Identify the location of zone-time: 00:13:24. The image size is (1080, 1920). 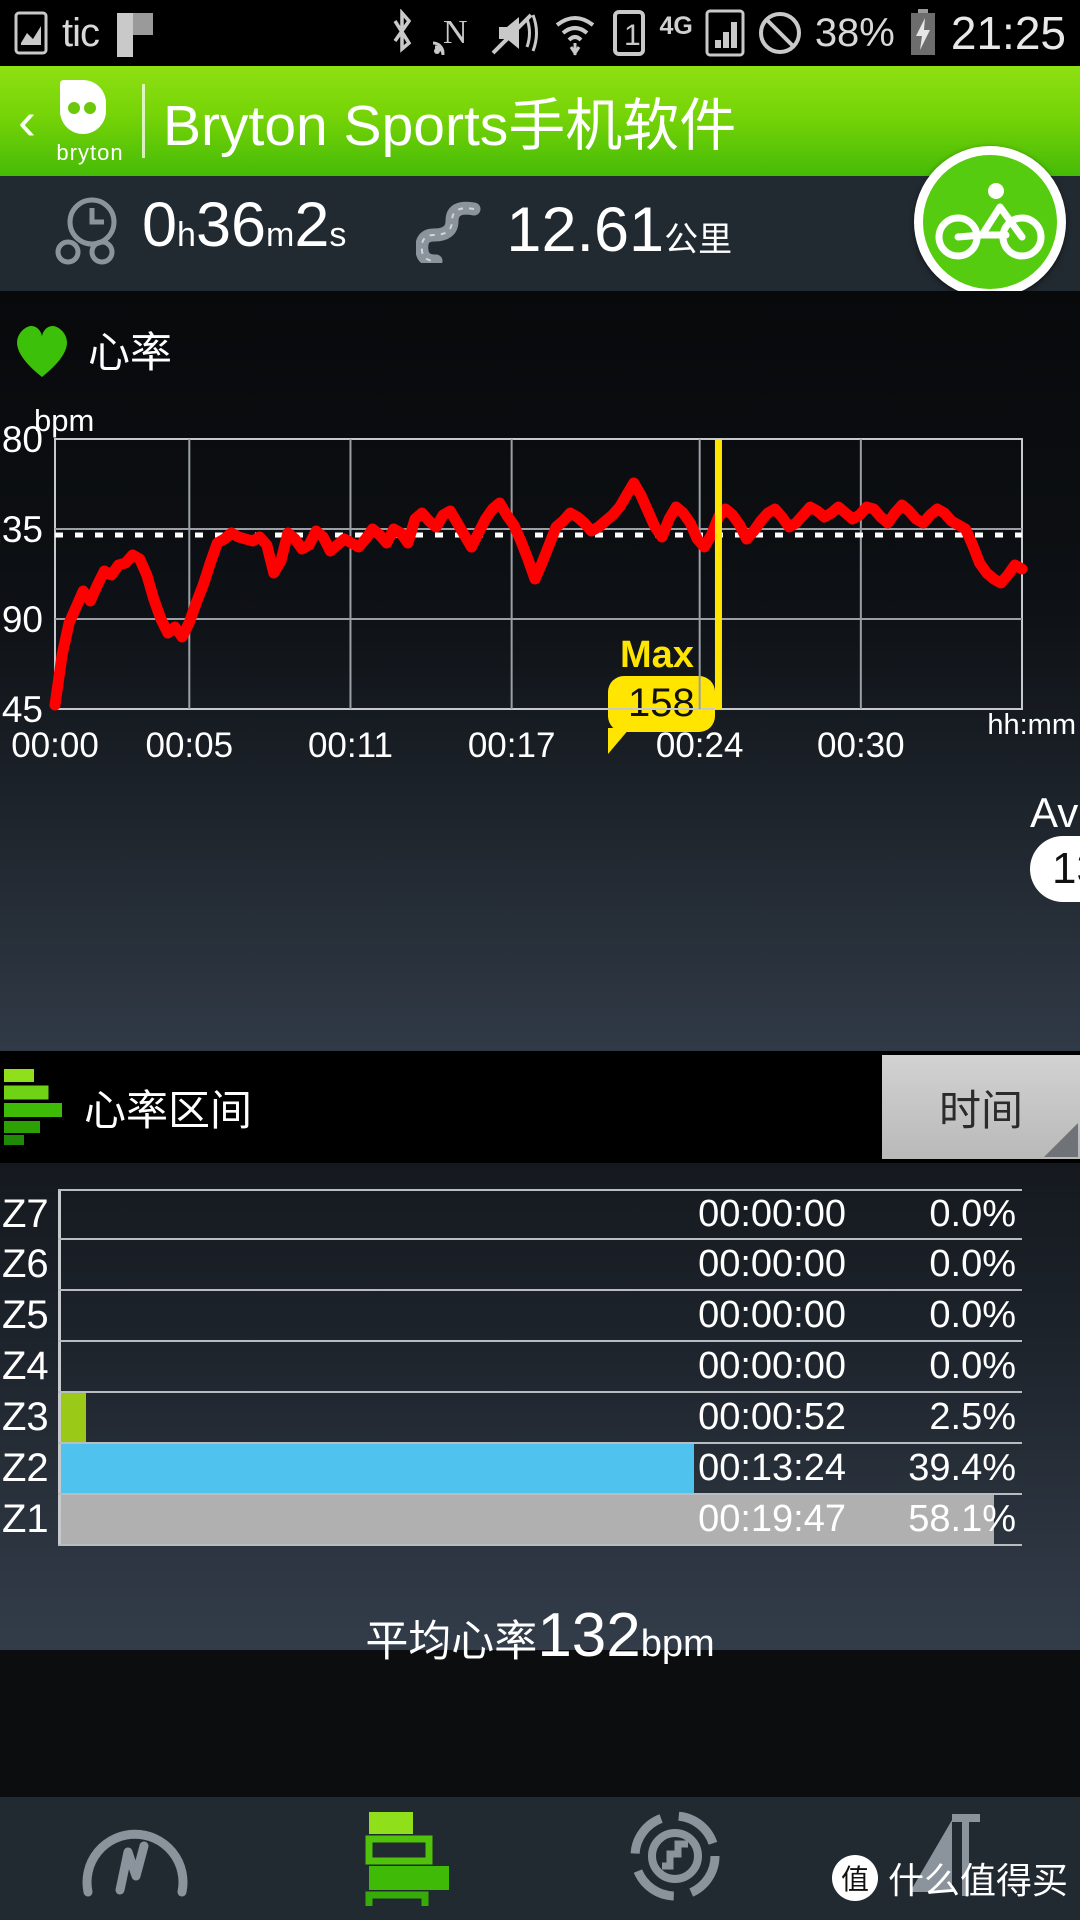
(772, 1468).